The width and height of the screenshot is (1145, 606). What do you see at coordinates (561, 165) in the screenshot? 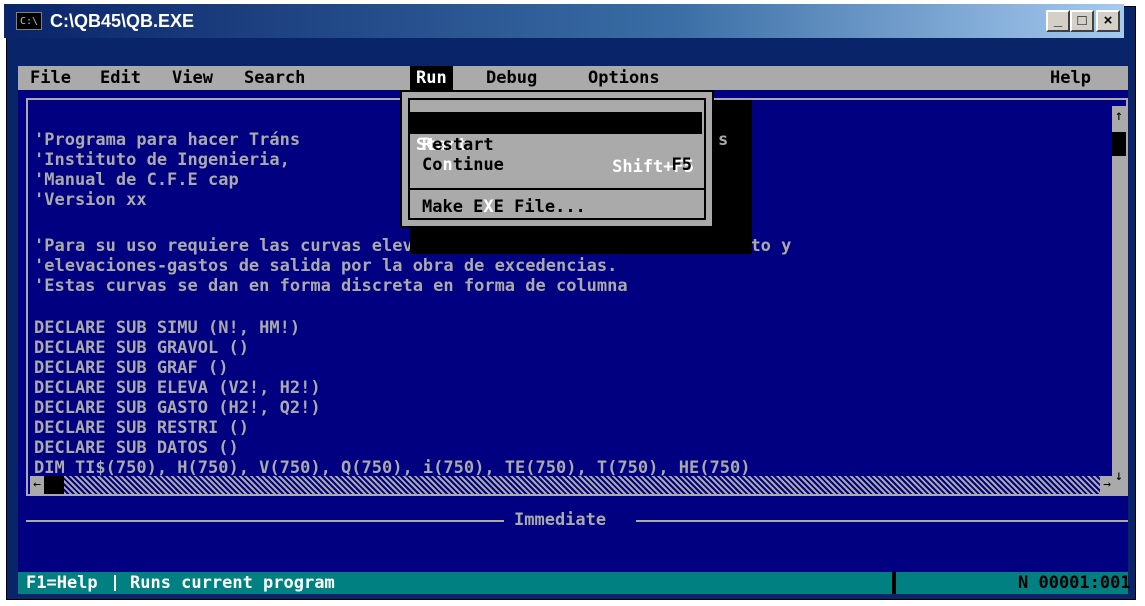
I see `run-menu-continue: Continue F5` at bounding box center [561, 165].